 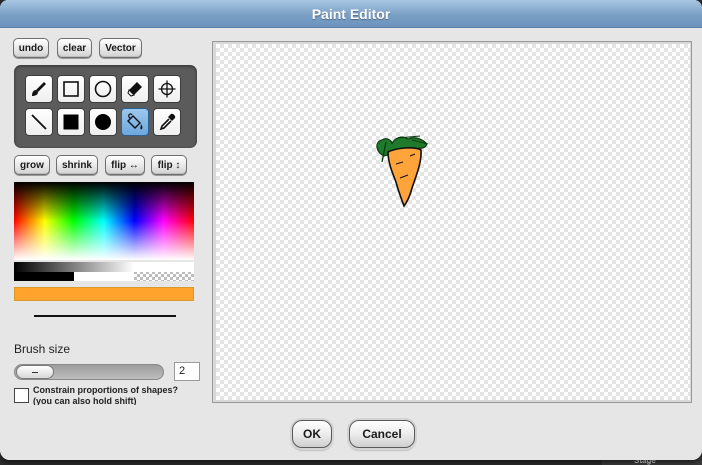 I want to click on ellipse-filled-icon, so click(x=103, y=122).